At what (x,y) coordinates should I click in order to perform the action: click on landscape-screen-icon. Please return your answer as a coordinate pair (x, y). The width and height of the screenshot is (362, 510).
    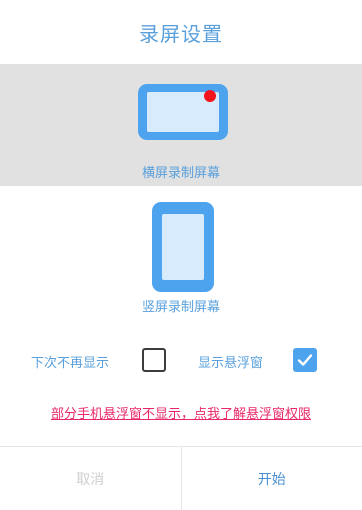
    Looking at the image, I should click on (183, 112).